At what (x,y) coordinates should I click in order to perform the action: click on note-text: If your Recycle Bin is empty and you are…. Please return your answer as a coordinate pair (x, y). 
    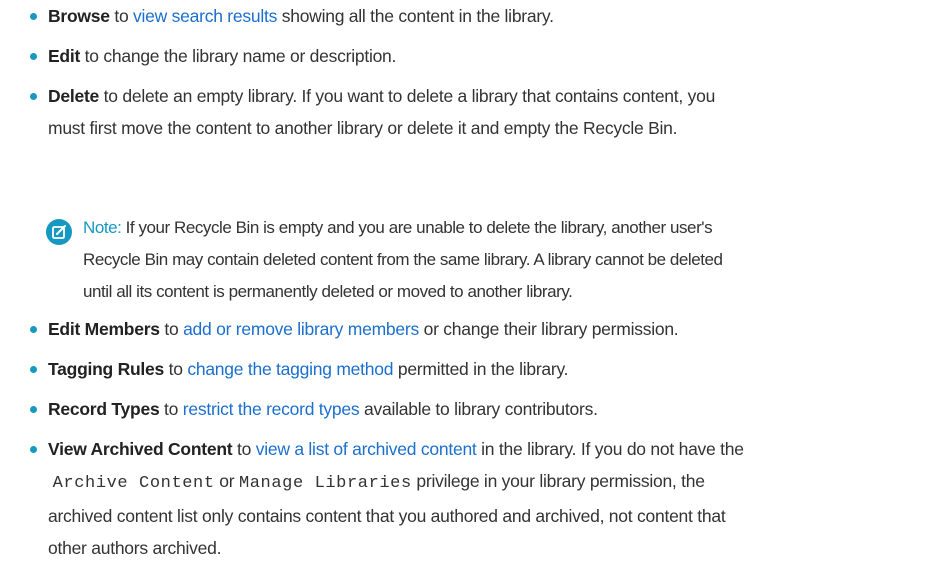
    Looking at the image, I should click on (417, 227).